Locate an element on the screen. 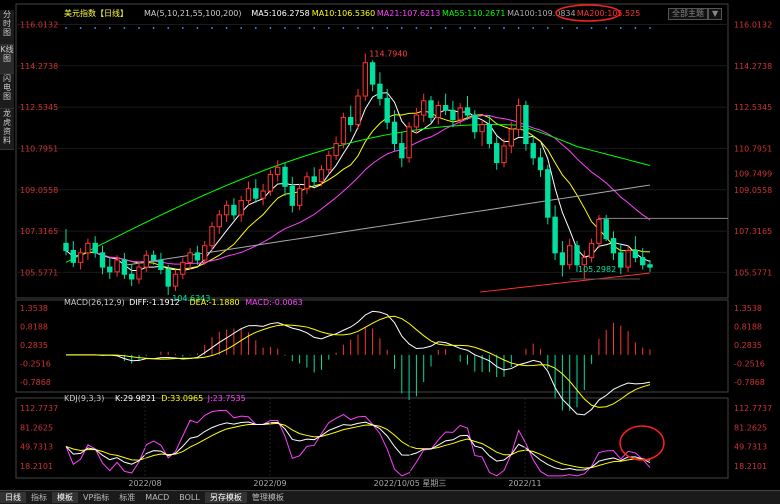 The image size is (780, 504). tool-tab-timeshare: 分时图 is located at coordinates (7, 27).